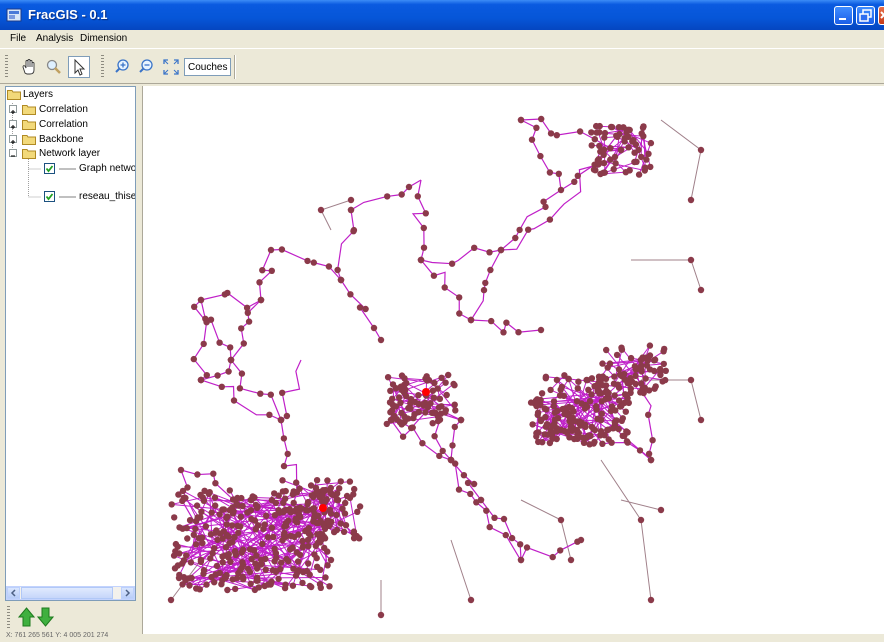  What do you see at coordinates (61, 139) in the screenshot?
I see `tree-item-backbone: Backbone` at bounding box center [61, 139].